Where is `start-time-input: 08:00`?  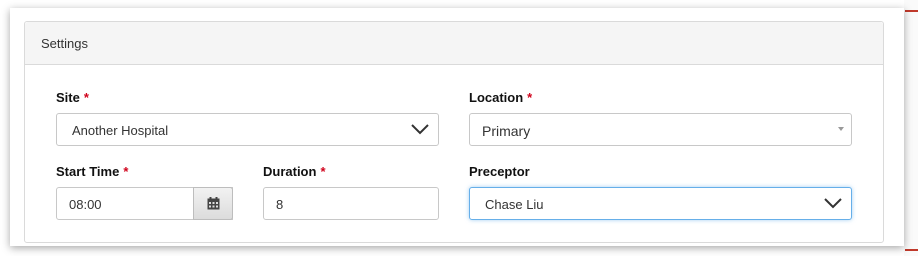
start-time-input: 08:00 is located at coordinates (144, 203).